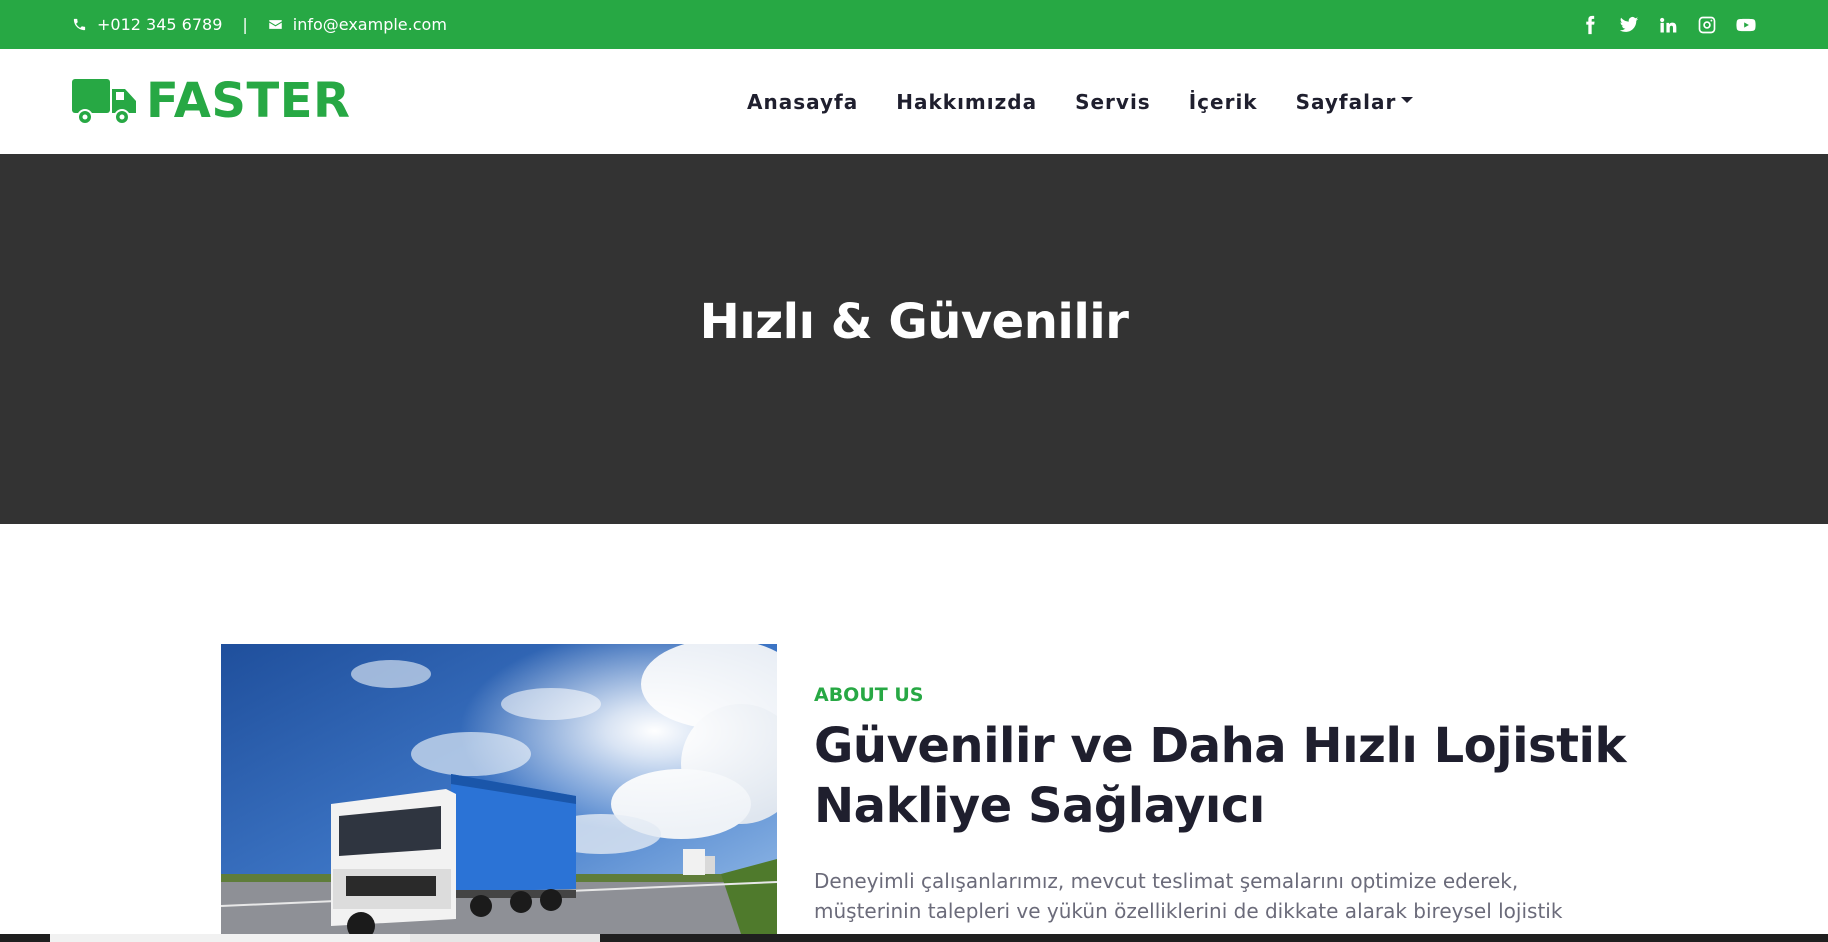 The width and height of the screenshot is (1828, 942). What do you see at coordinates (1629, 25) in the screenshot?
I see `twitter-icon` at bounding box center [1629, 25].